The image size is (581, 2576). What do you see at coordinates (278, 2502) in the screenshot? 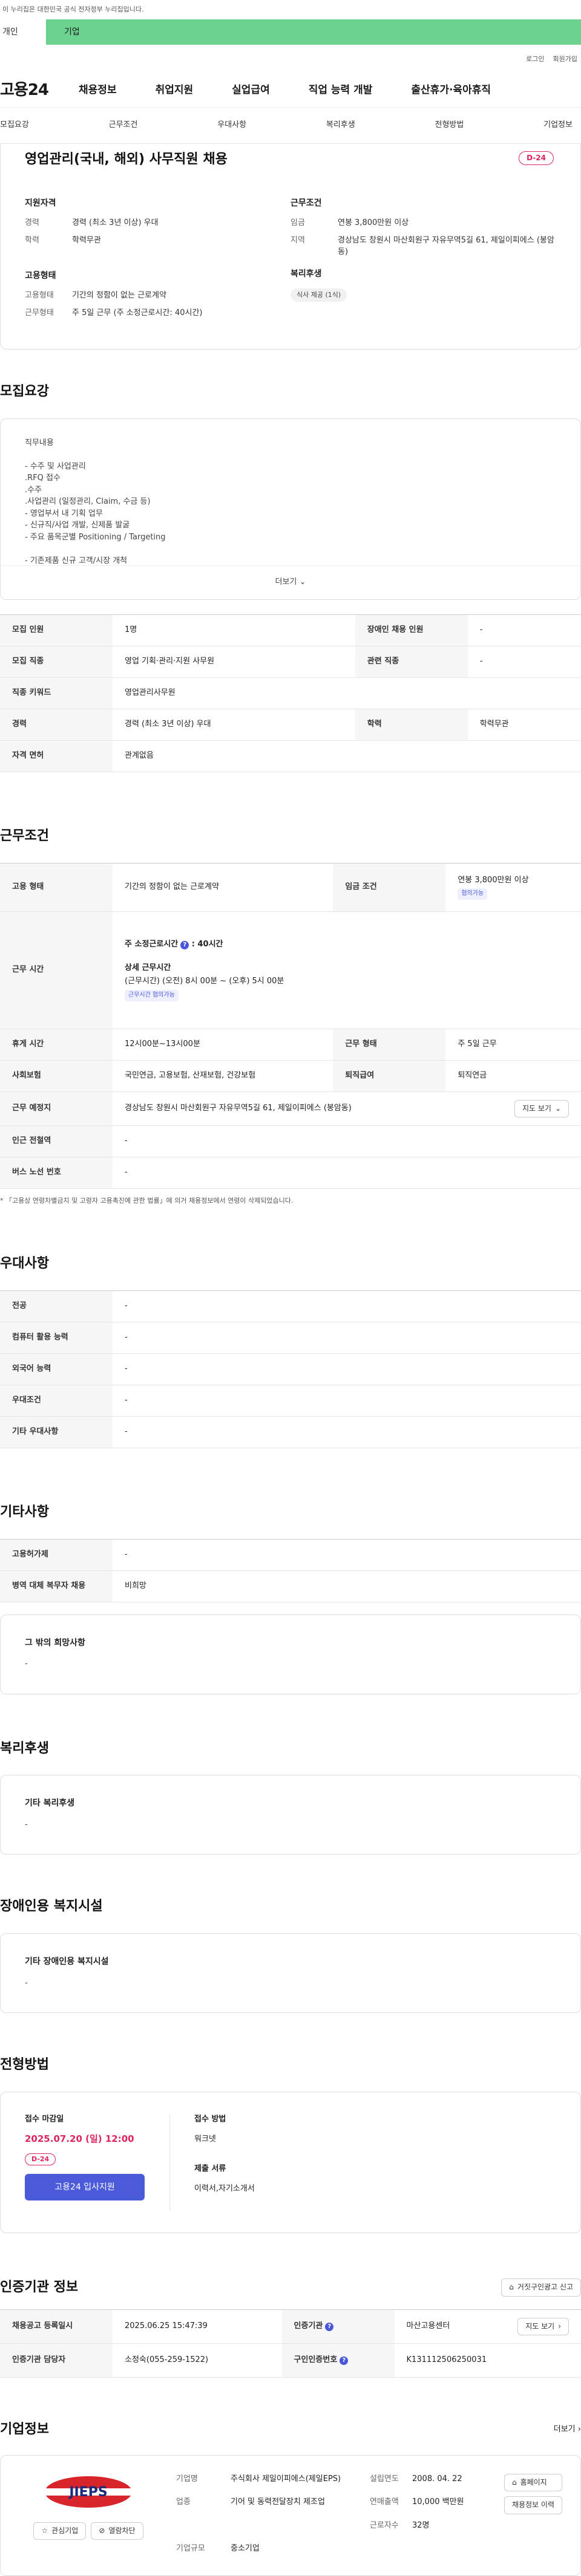
I see `company-industry: 기어 및 동력전달장치 제조업` at bounding box center [278, 2502].